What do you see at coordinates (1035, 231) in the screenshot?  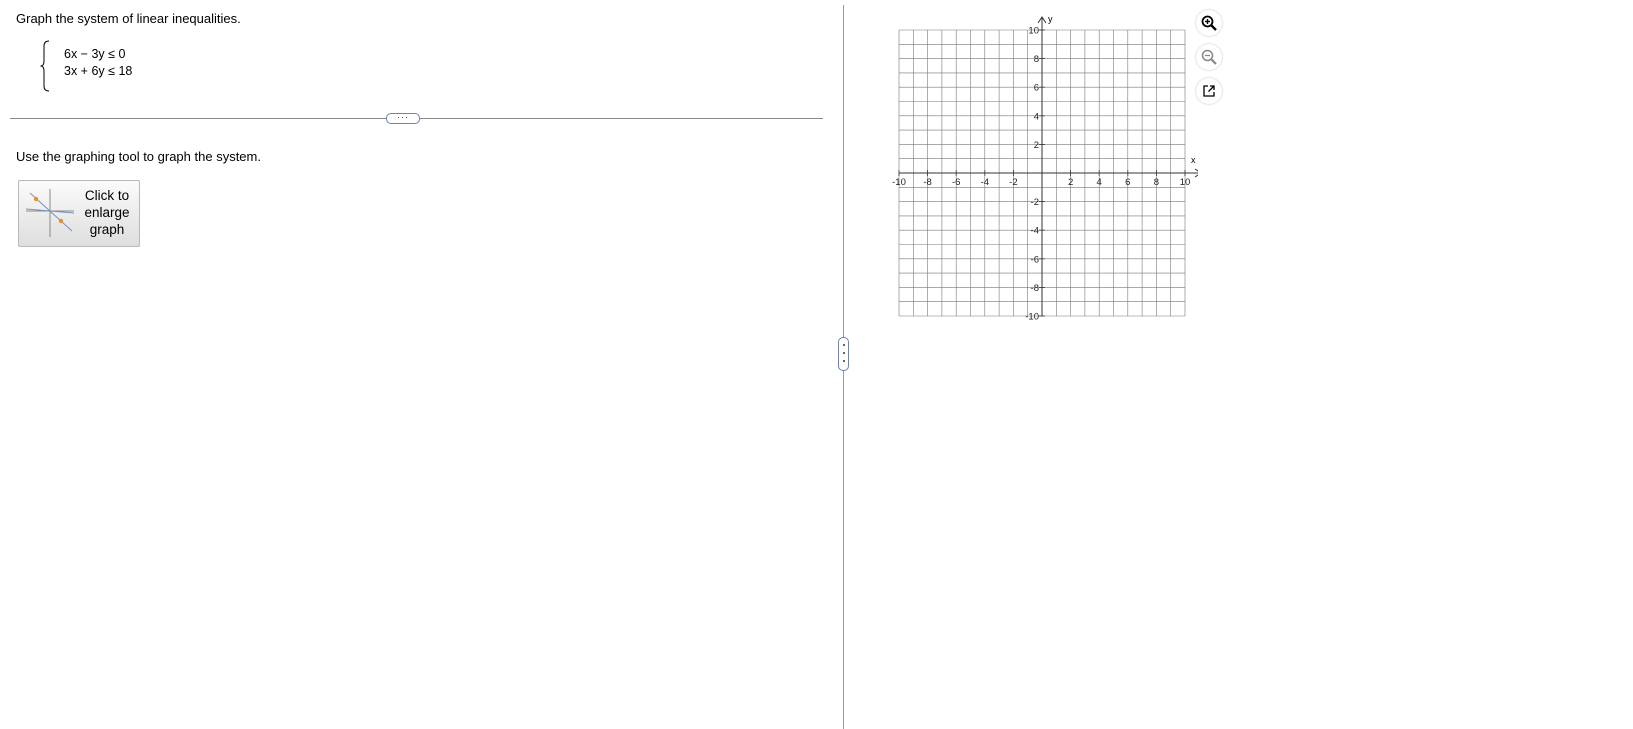 I see `y-tick-label: -4` at bounding box center [1035, 231].